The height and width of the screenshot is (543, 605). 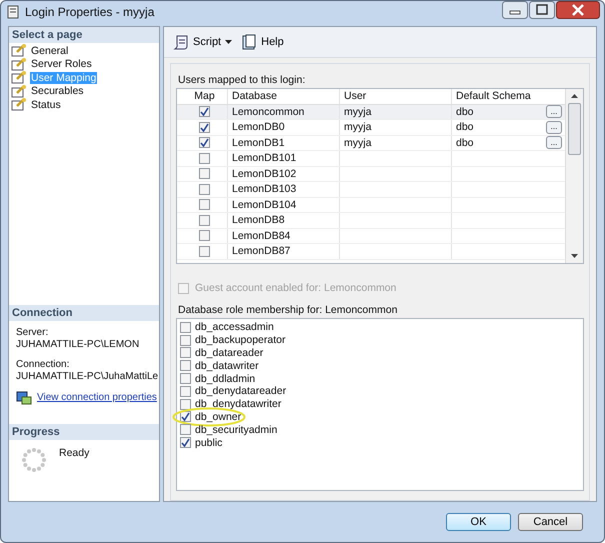 What do you see at coordinates (33, 332) in the screenshot?
I see `server-label: Server:` at bounding box center [33, 332].